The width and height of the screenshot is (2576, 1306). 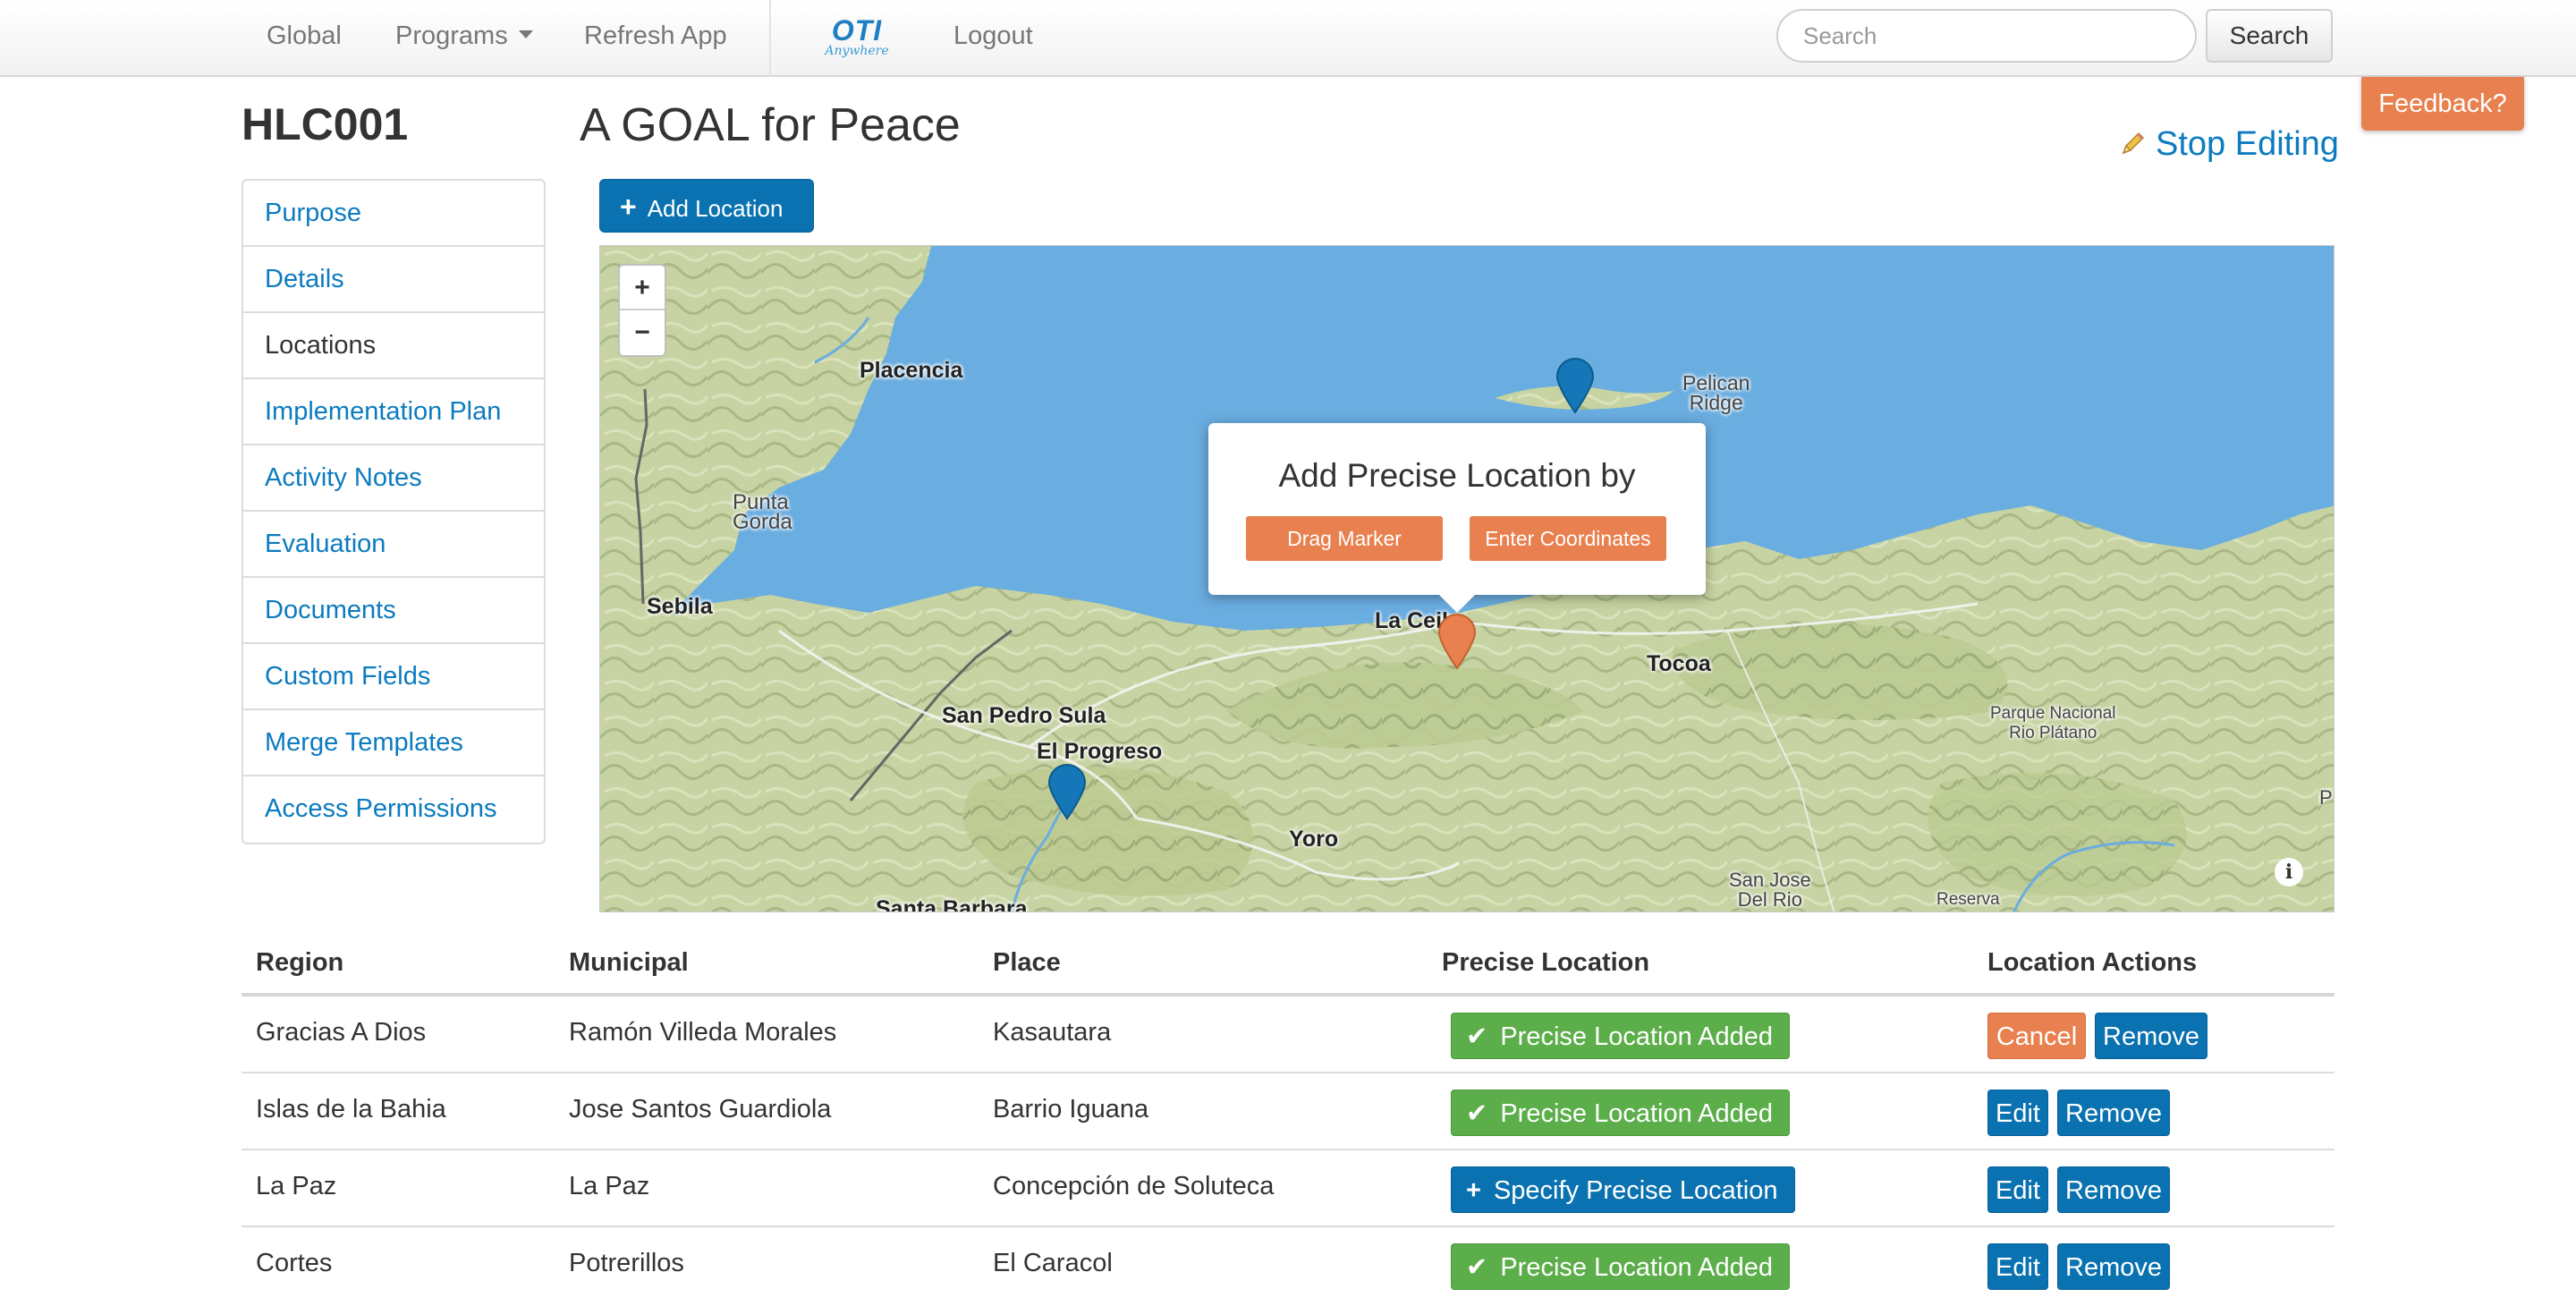 What do you see at coordinates (770, 125) in the screenshot?
I see `page-title: A GOAL for Peace` at bounding box center [770, 125].